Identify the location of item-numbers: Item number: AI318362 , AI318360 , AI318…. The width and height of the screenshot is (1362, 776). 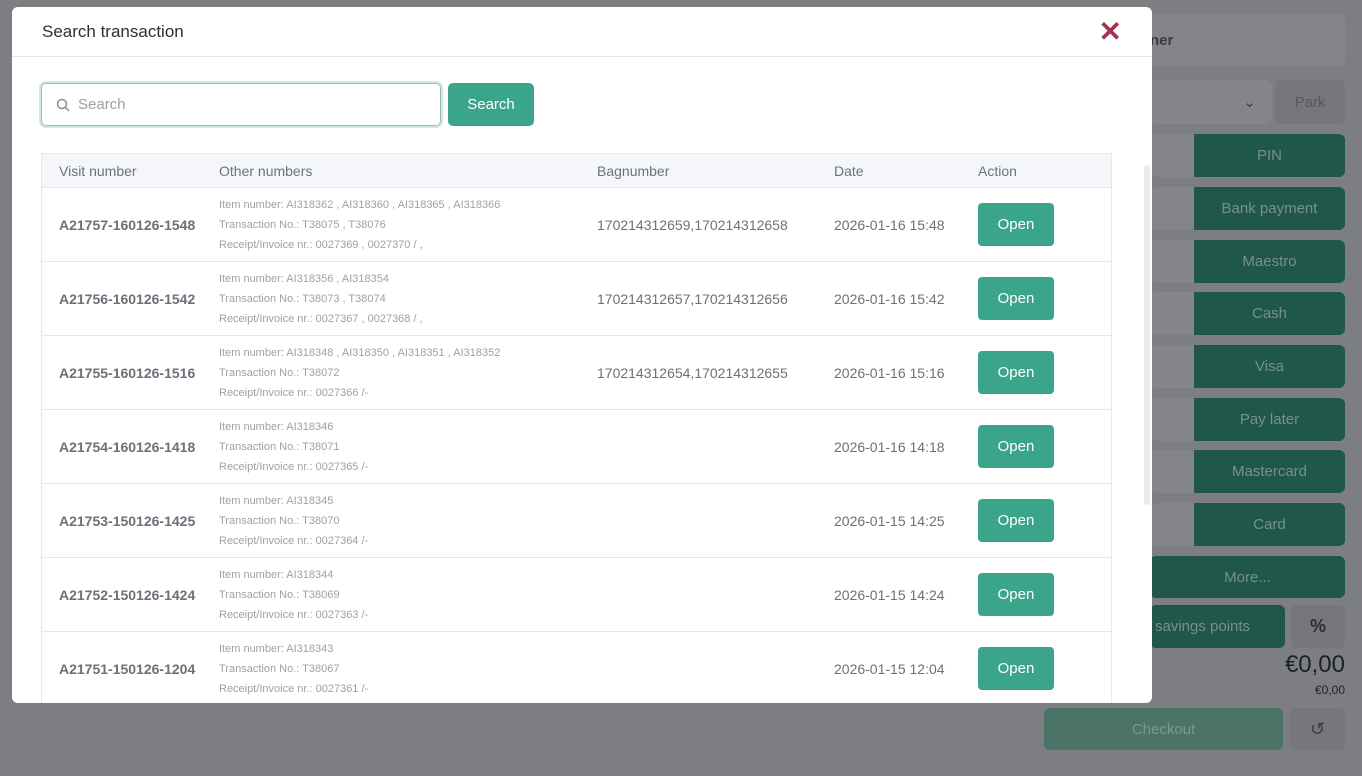
(360, 204).